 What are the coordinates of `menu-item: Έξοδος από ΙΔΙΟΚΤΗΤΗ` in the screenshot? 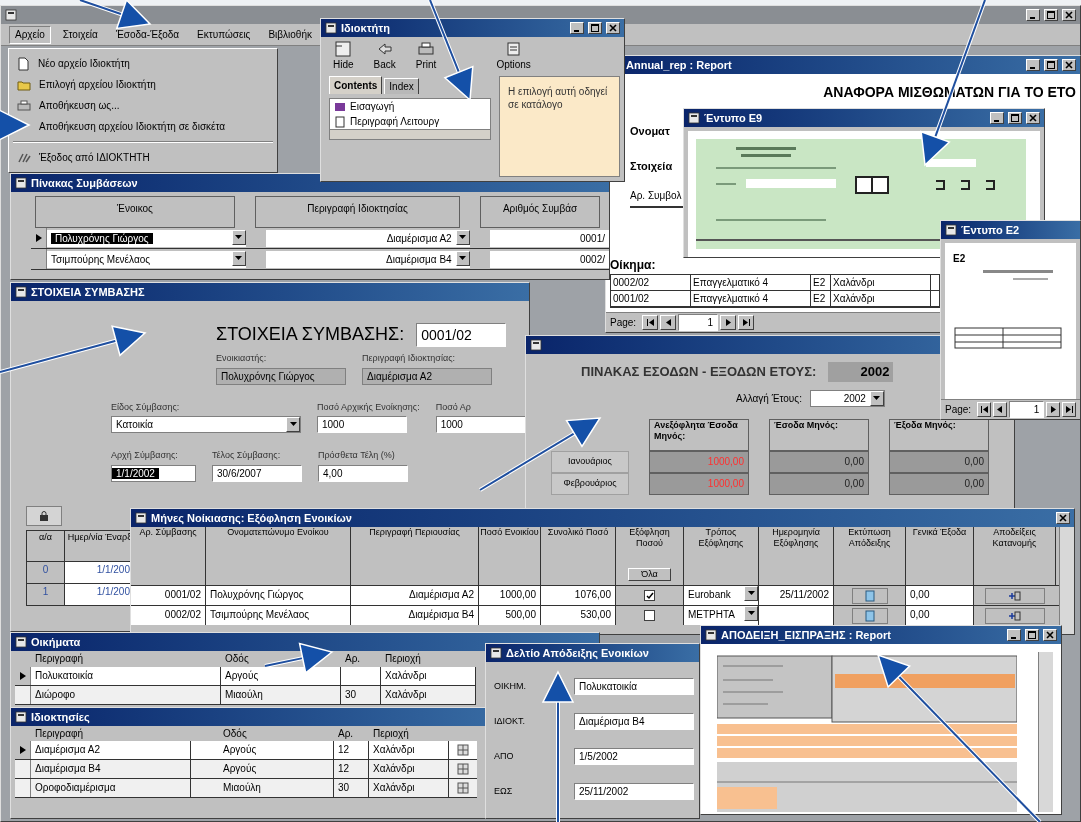 It's located at (143, 157).